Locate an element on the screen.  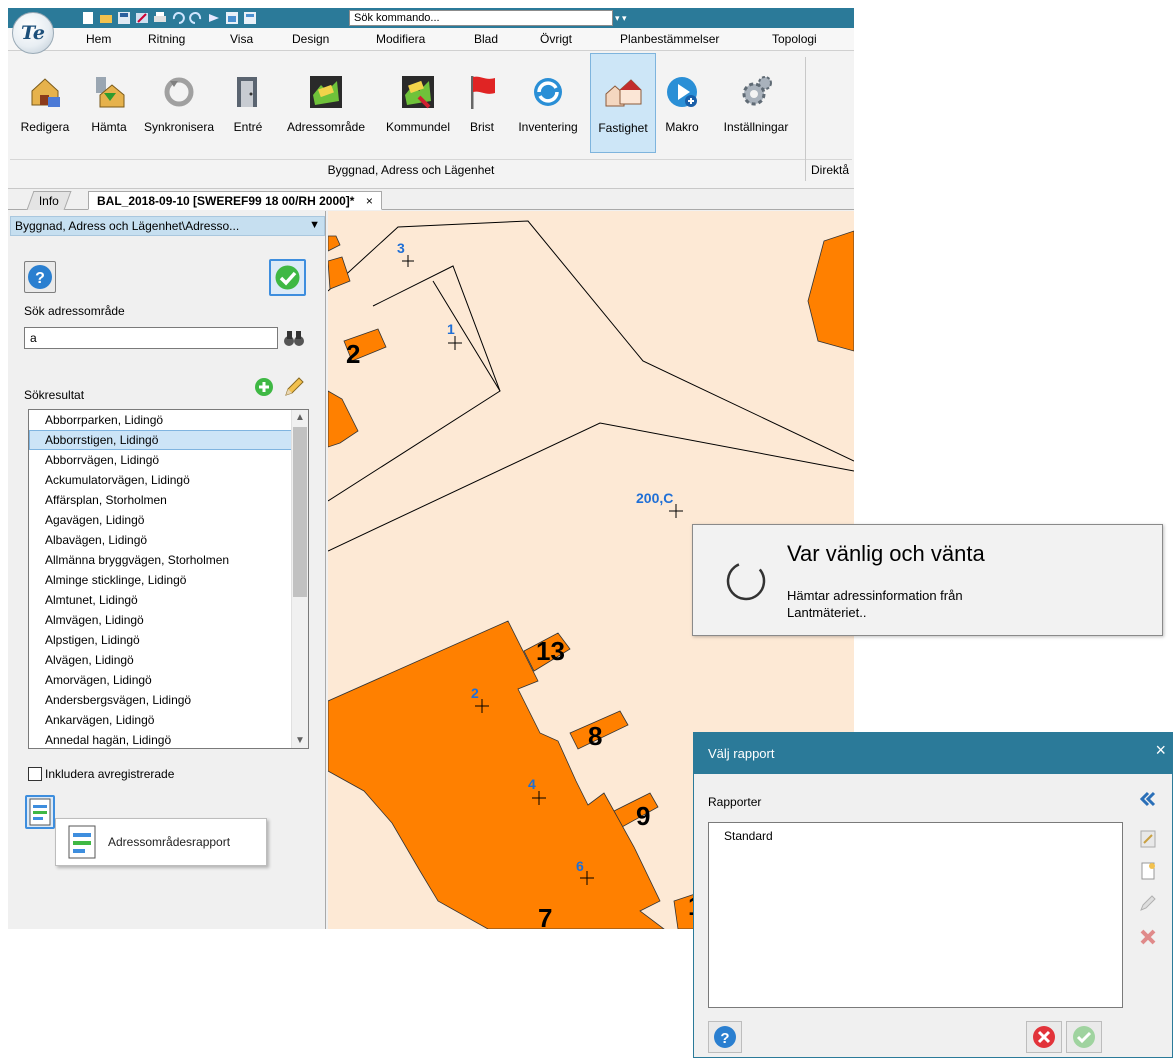
tab-visa: Visa is located at coordinates (241, 39).